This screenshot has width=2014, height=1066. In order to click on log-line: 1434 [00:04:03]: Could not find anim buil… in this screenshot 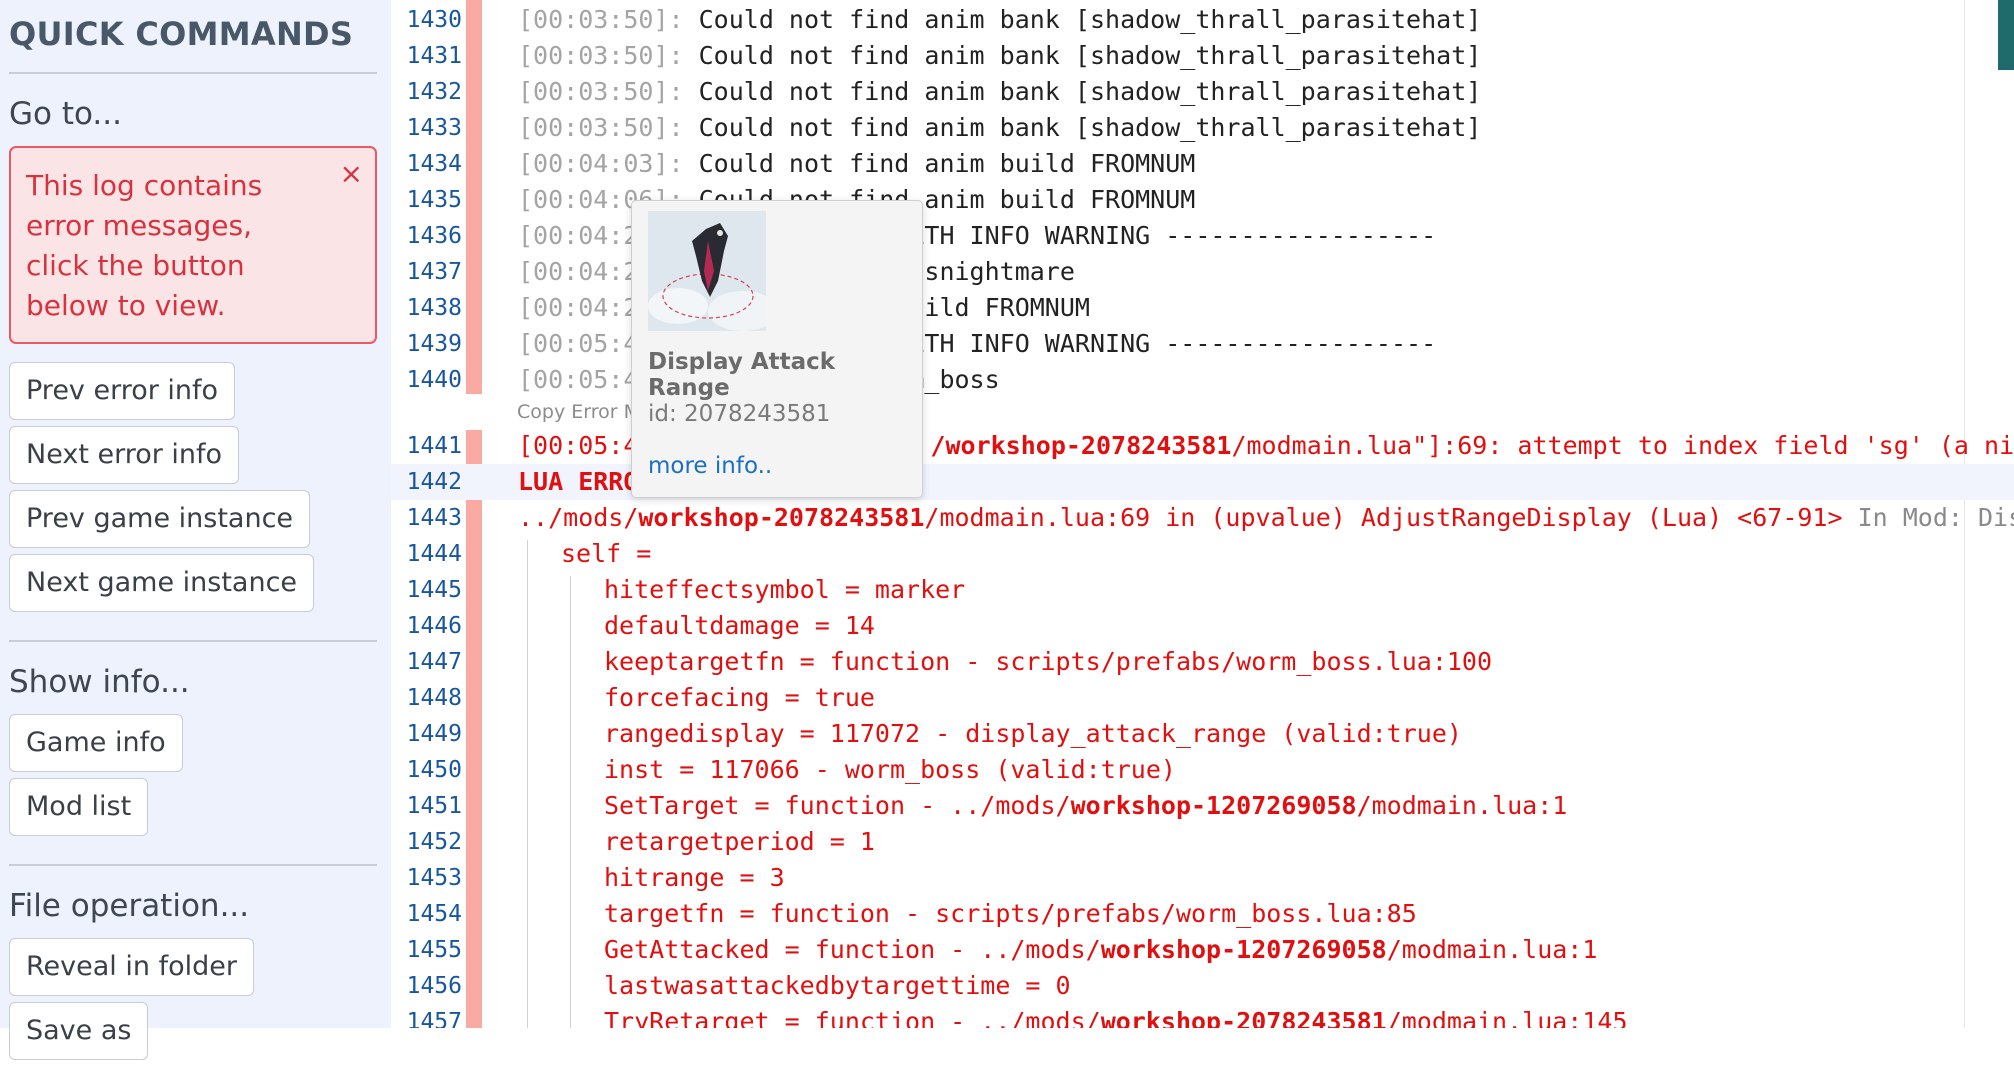, I will do `click(1202, 164)`.